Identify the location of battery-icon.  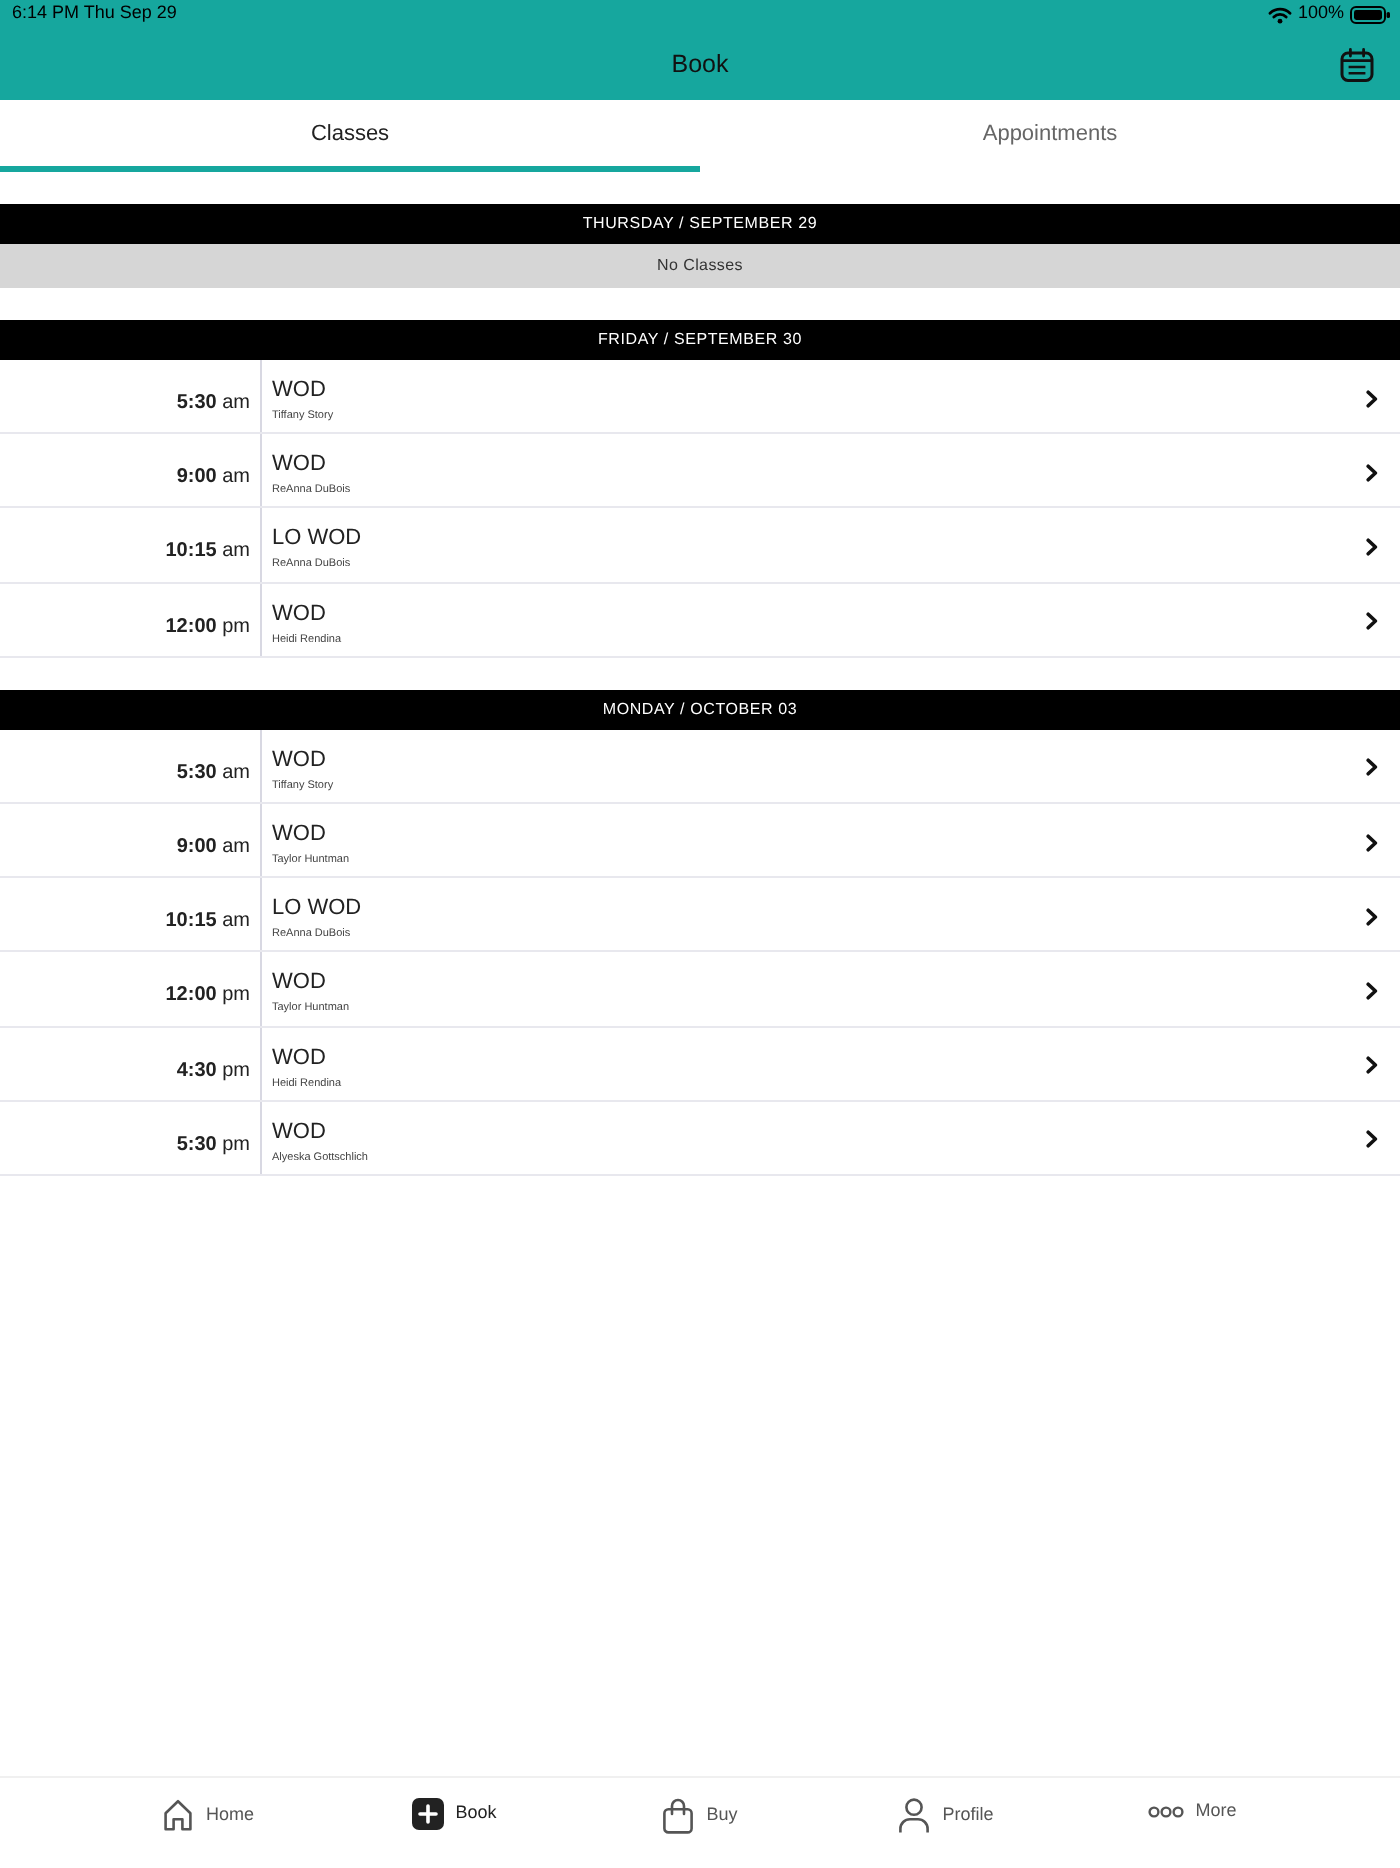
(1370, 14).